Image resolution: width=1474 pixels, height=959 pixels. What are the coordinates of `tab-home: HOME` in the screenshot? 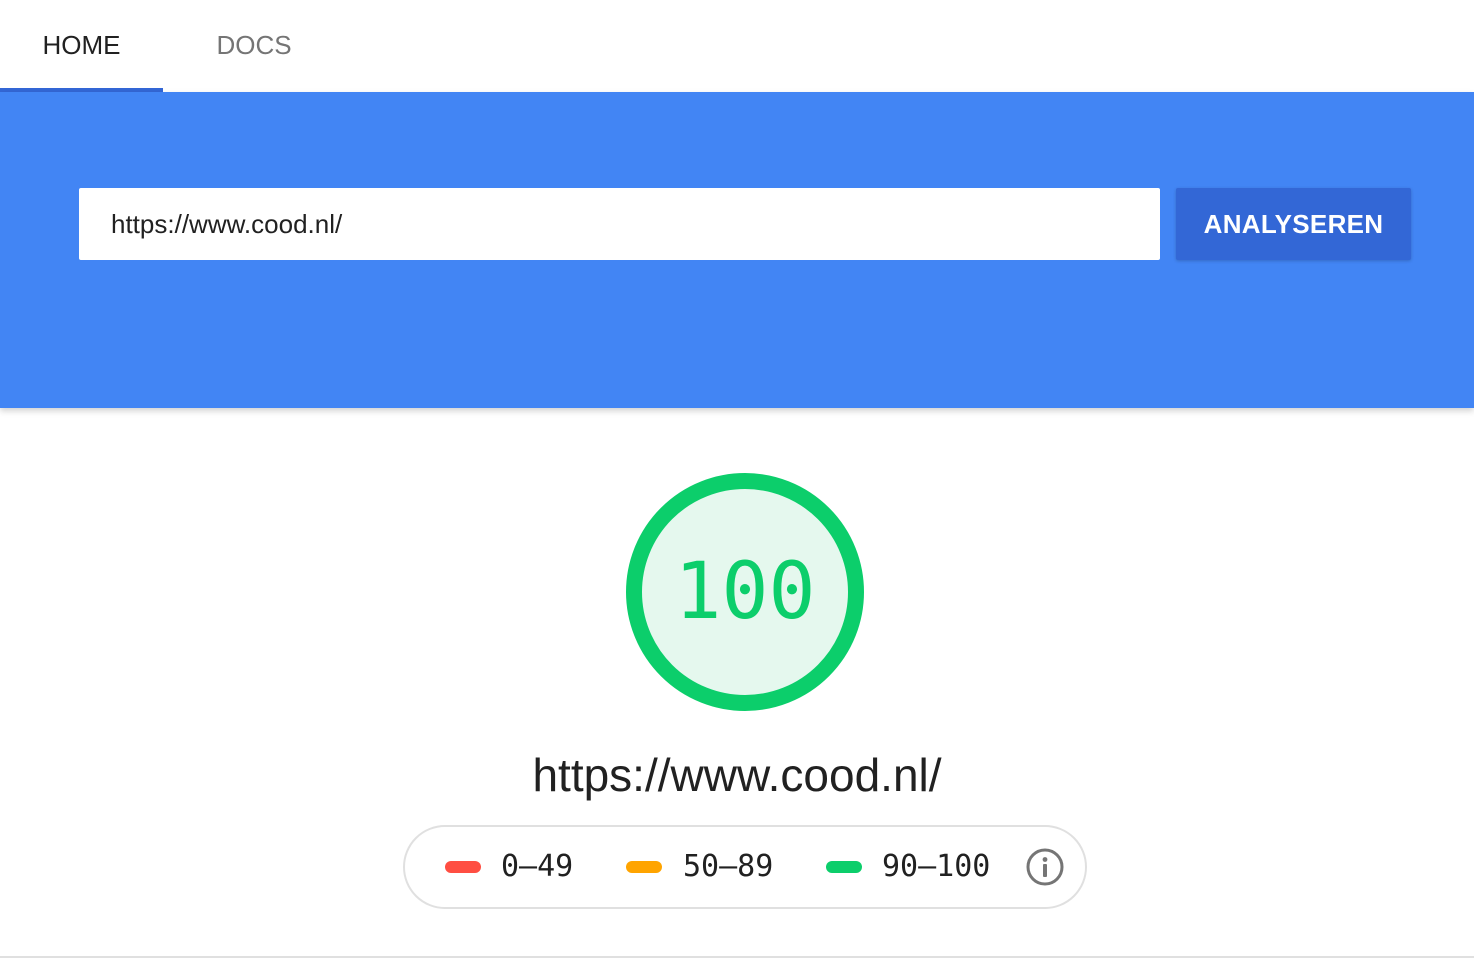 It's located at (81, 46).